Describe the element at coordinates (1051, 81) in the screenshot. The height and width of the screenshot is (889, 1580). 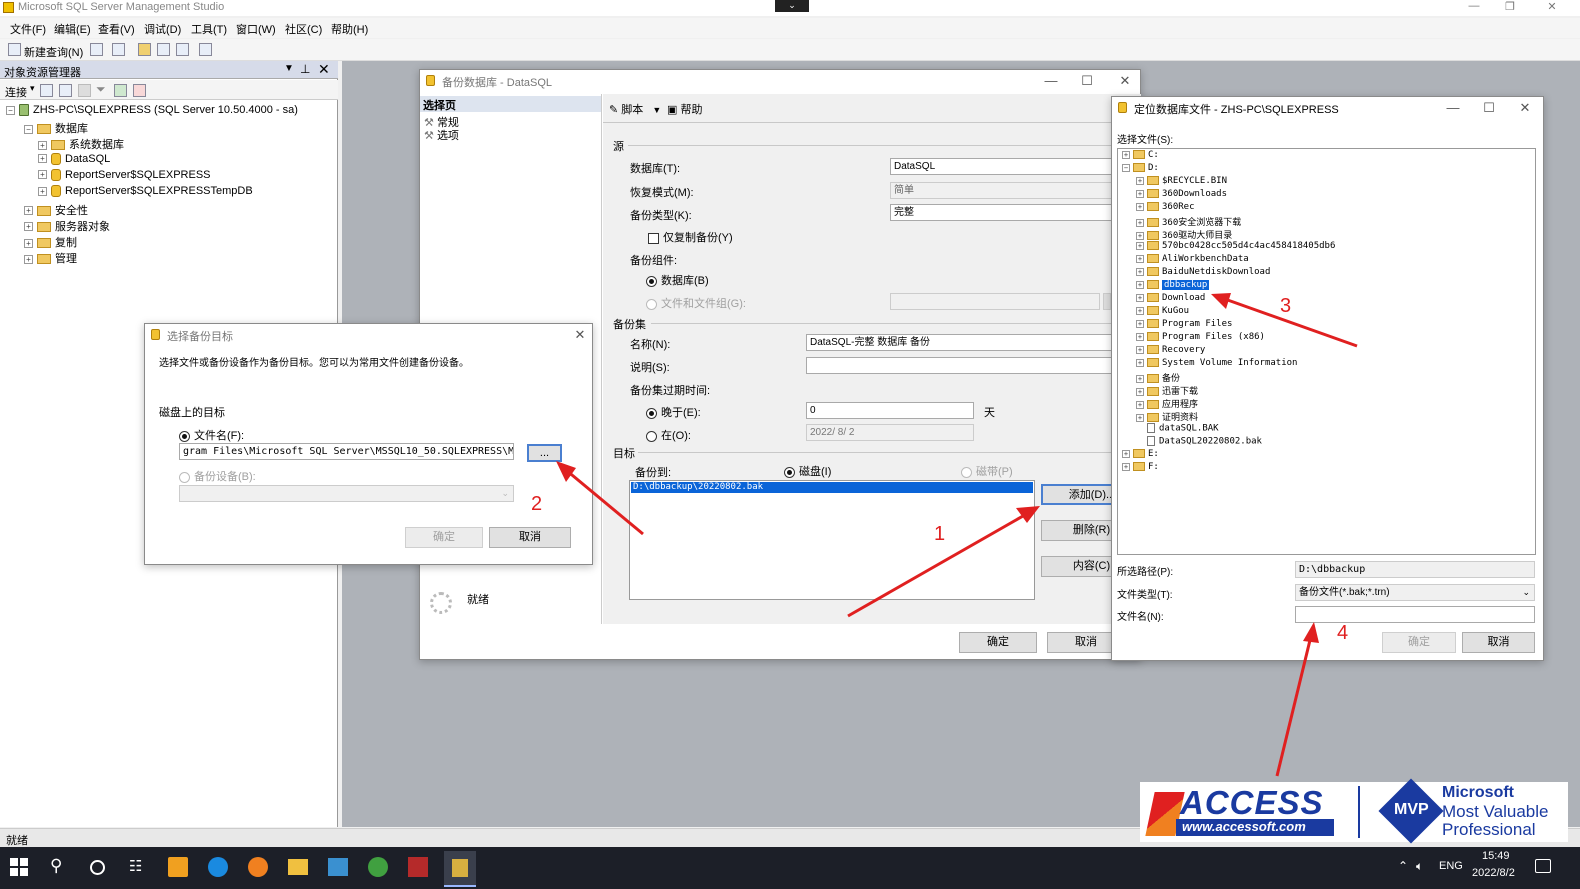
I see `minimize-icon: —` at that location.